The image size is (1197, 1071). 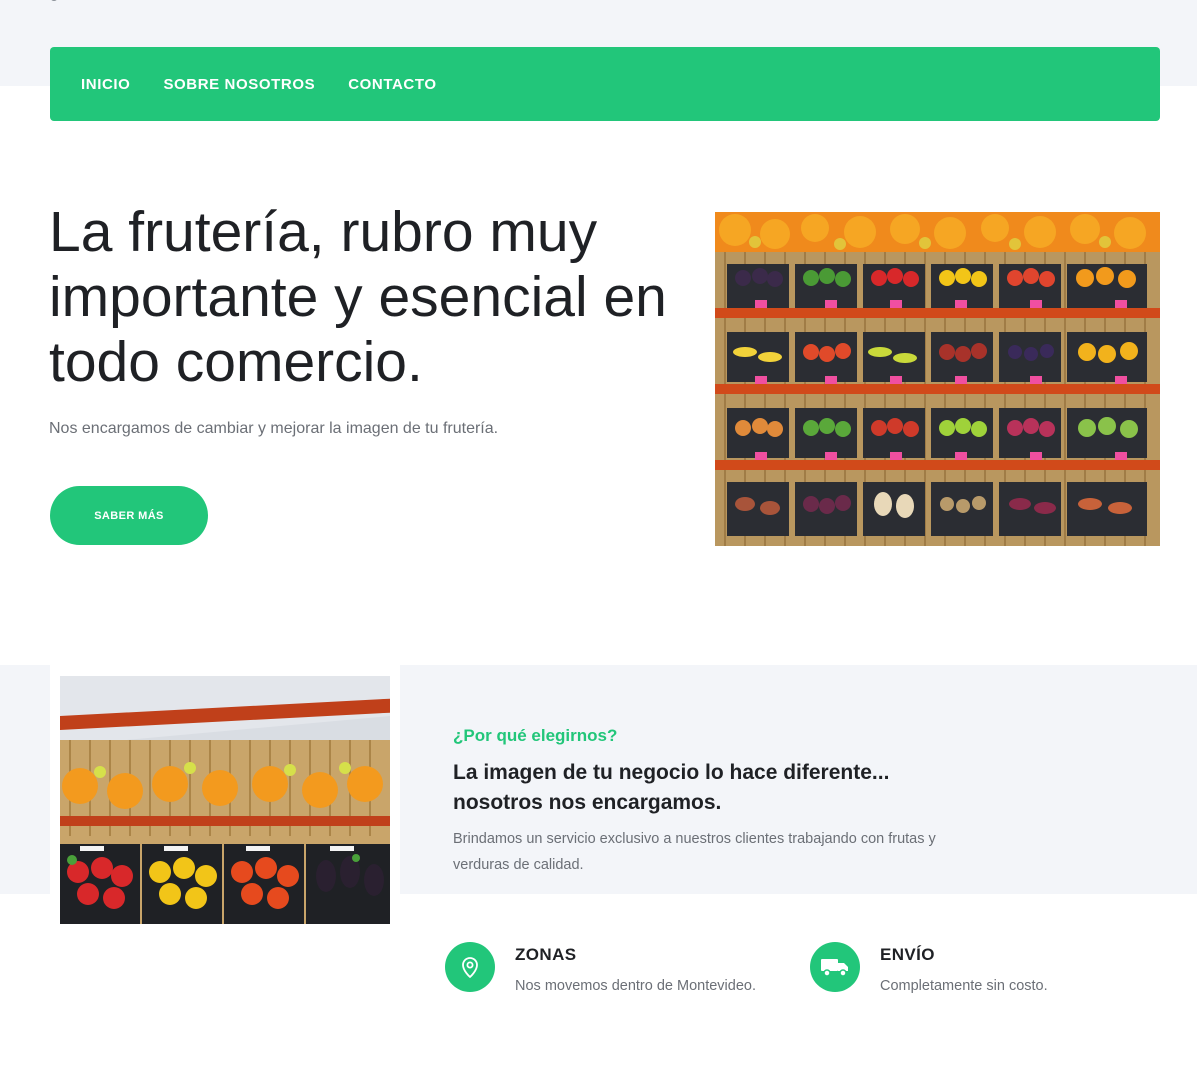 I want to click on hero-image-fruit-shelves, so click(x=937, y=379).